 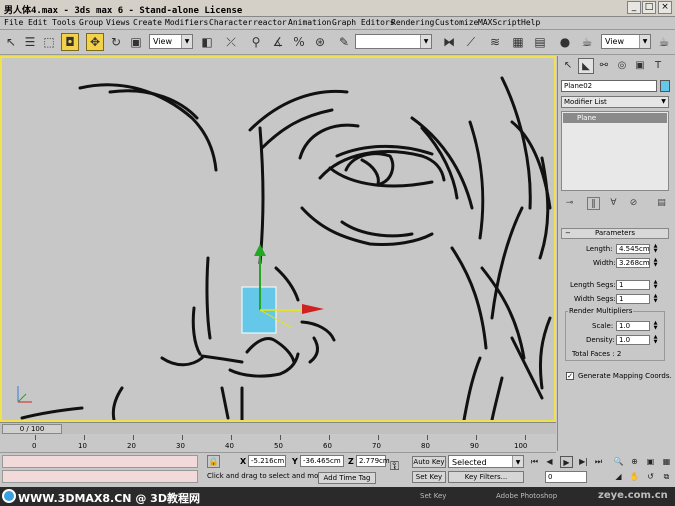 What do you see at coordinates (633, 340) in the screenshot?
I see `density-field: 1.0` at bounding box center [633, 340].